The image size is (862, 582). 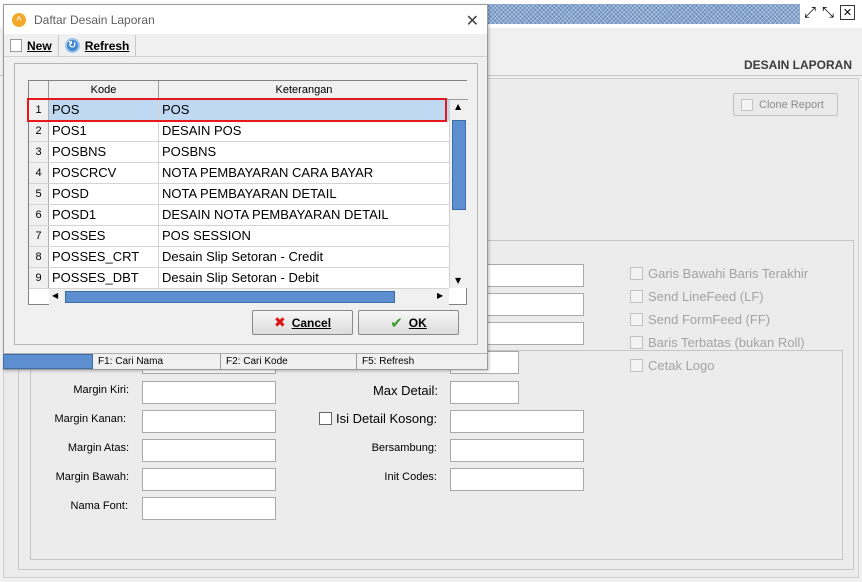 I want to click on margin-atas-input, so click(x=209, y=450).